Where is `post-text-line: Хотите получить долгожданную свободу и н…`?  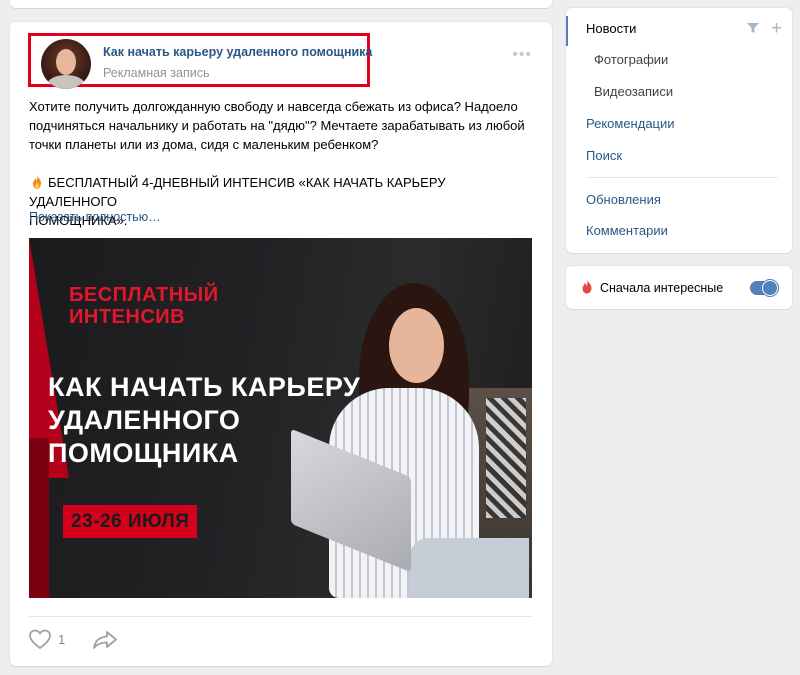
post-text-line: Хотите получить долгожданную свободу и н… is located at coordinates (273, 106).